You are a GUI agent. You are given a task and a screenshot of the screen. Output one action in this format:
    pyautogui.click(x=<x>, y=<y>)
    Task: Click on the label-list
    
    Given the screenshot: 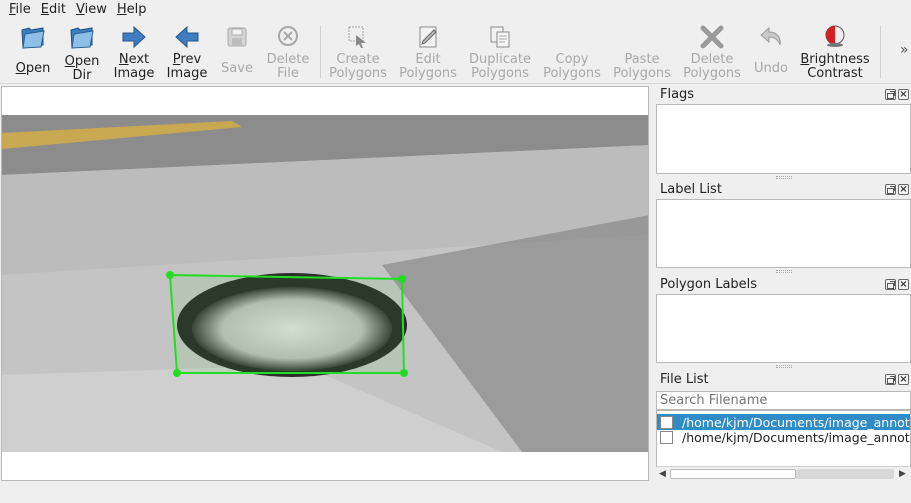 What is the action you would take?
    pyautogui.click(x=783, y=233)
    